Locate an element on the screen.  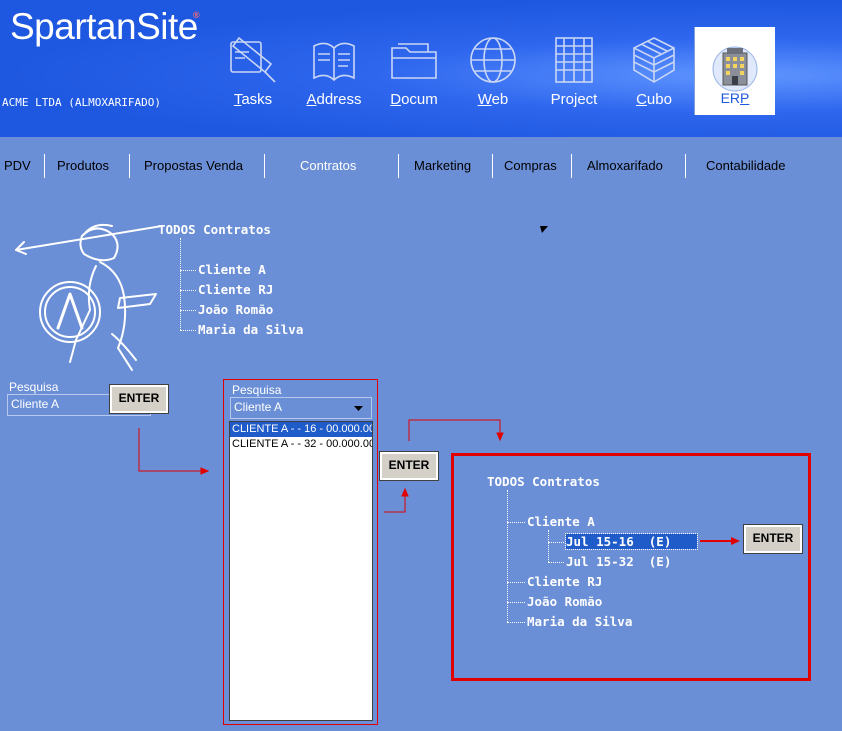
flow-arrows is located at coordinates (439, 482).